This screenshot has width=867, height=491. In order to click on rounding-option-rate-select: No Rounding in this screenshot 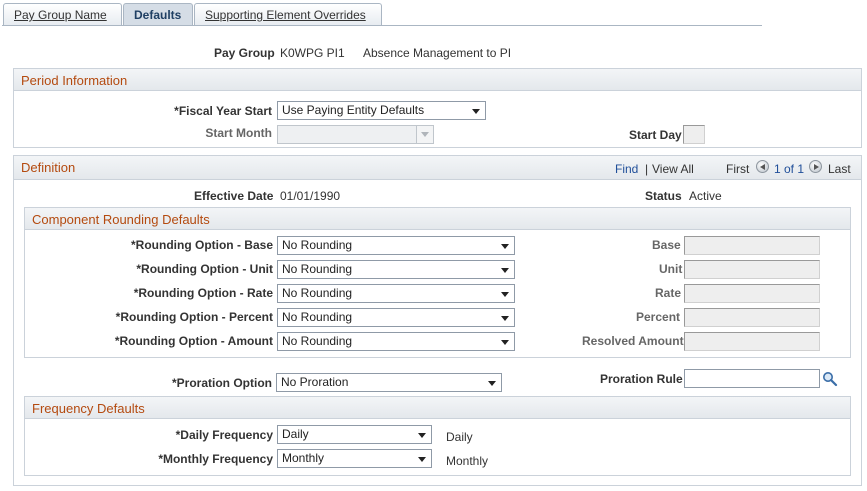, I will do `click(396, 293)`.